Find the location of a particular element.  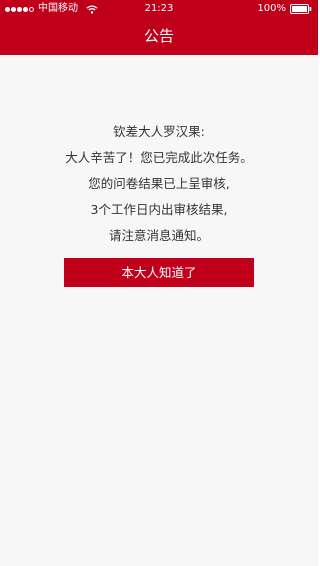

message-line: 您的问卷结果已上呈审核, is located at coordinates (159, 183).